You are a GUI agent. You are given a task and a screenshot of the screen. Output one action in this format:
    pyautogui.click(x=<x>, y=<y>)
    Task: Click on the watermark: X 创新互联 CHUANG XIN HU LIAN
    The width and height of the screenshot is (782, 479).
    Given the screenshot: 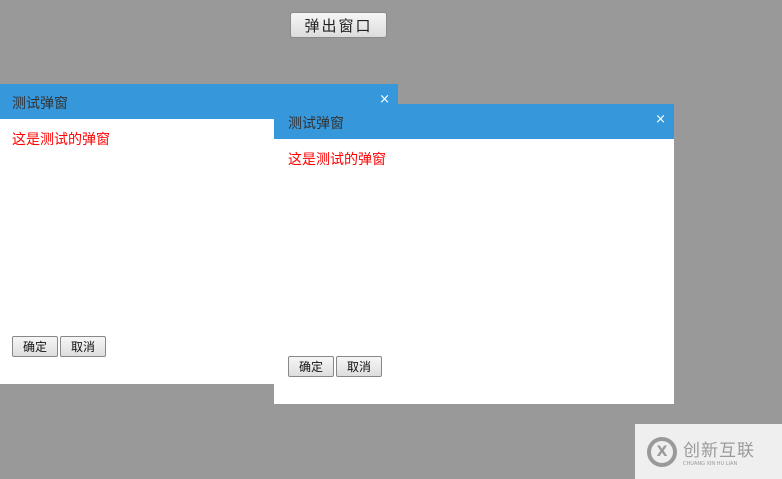 What is the action you would take?
    pyautogui.click(x=708, y=451)
    